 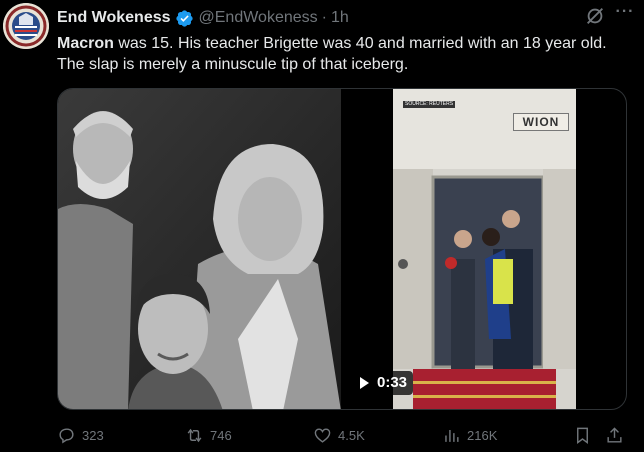 I want to click on tweet-actions: 323 746 4.5K 216K, so click(x=347, y=435).